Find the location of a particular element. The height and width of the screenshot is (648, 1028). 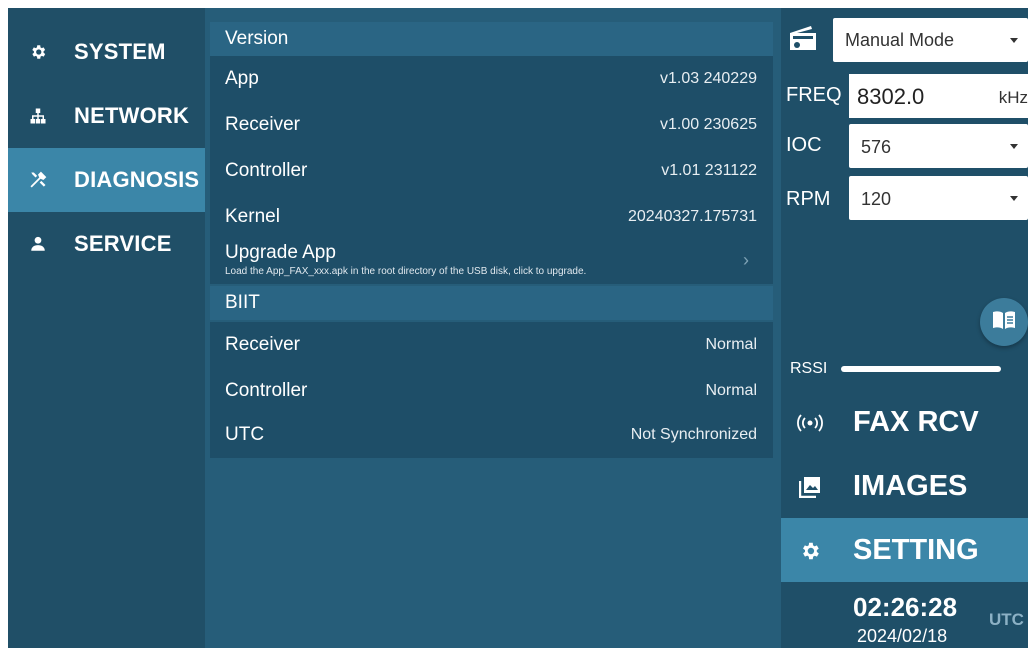

manual-book-button is located at coordinates (1004, 322).